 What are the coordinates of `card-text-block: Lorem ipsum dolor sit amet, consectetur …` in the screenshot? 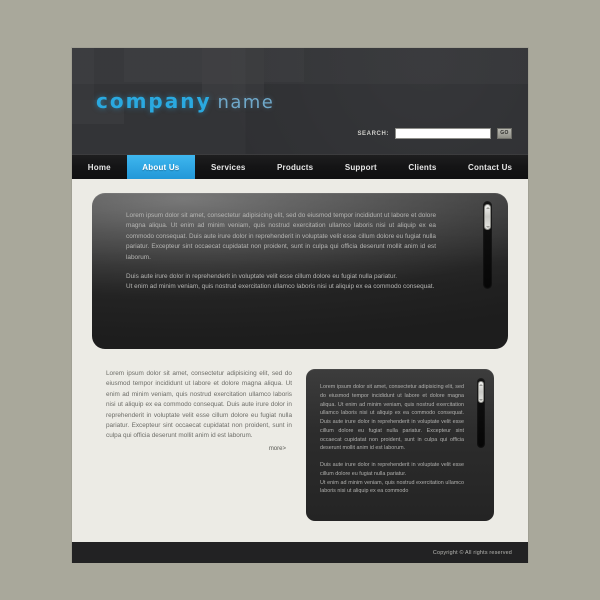 It's located at (392, 439).